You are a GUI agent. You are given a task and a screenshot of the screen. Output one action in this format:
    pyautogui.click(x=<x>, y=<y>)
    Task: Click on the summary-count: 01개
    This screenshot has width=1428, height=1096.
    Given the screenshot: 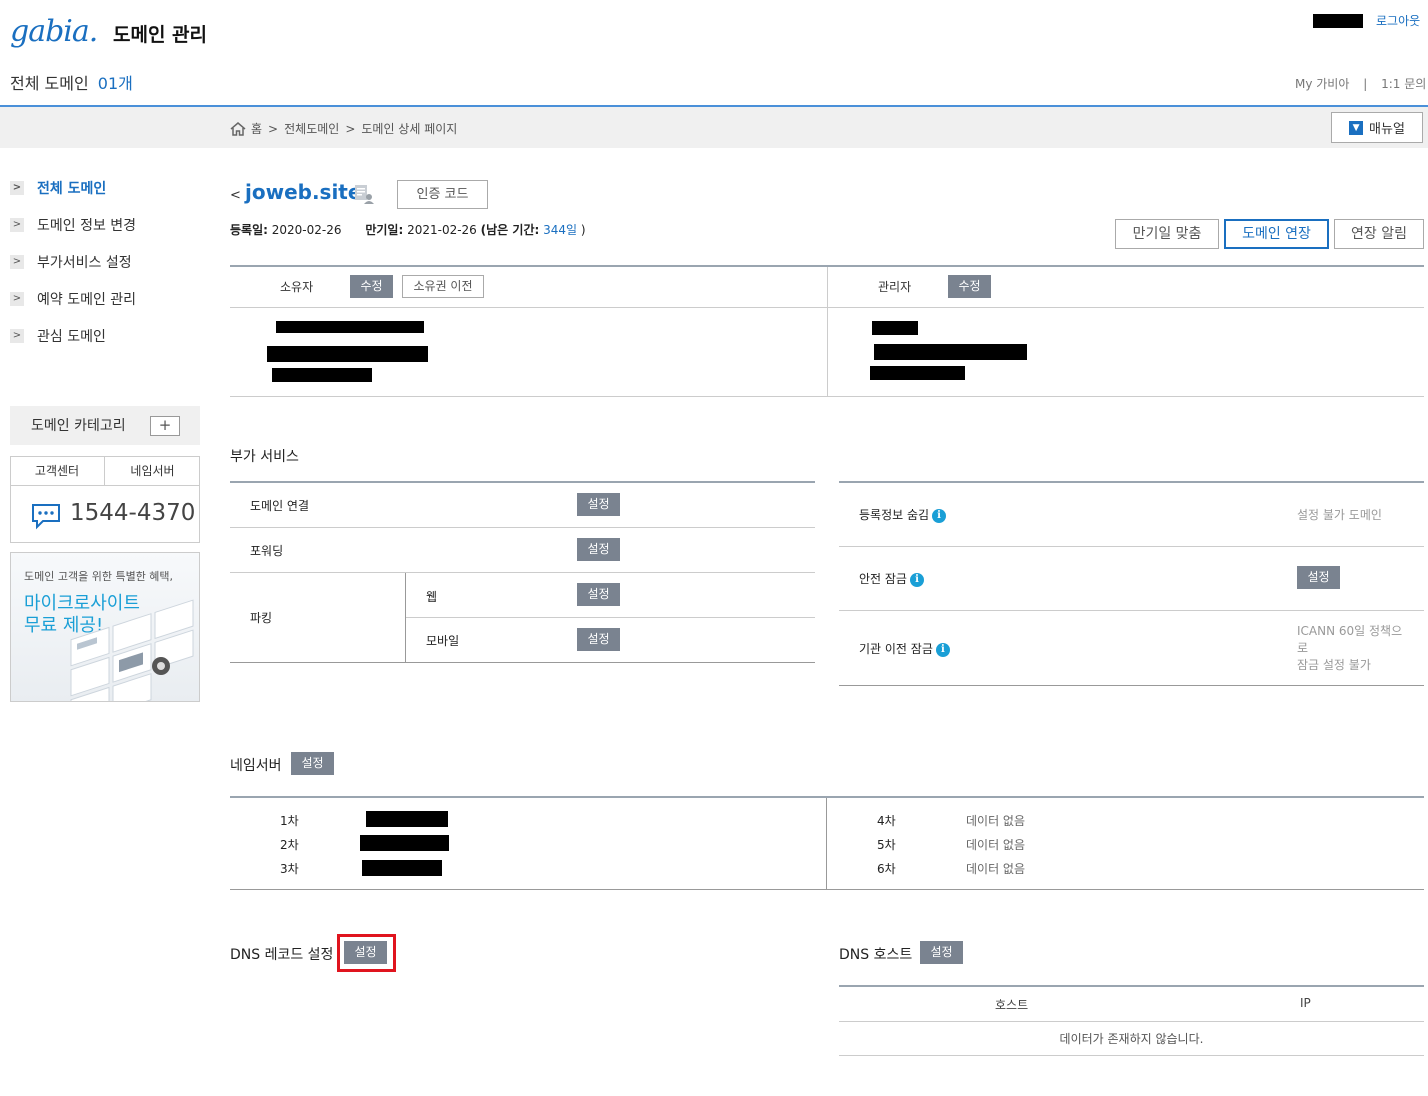 What is the action you would take?
    pyautogui.click(x=115, y=83)
    